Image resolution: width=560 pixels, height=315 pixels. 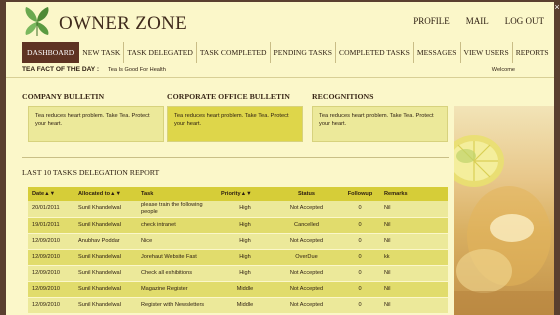 What do you see at coordinates (306, 225) in the screenshot?
I see `cell-status: Cancelled` at bounding box center [306, 225].